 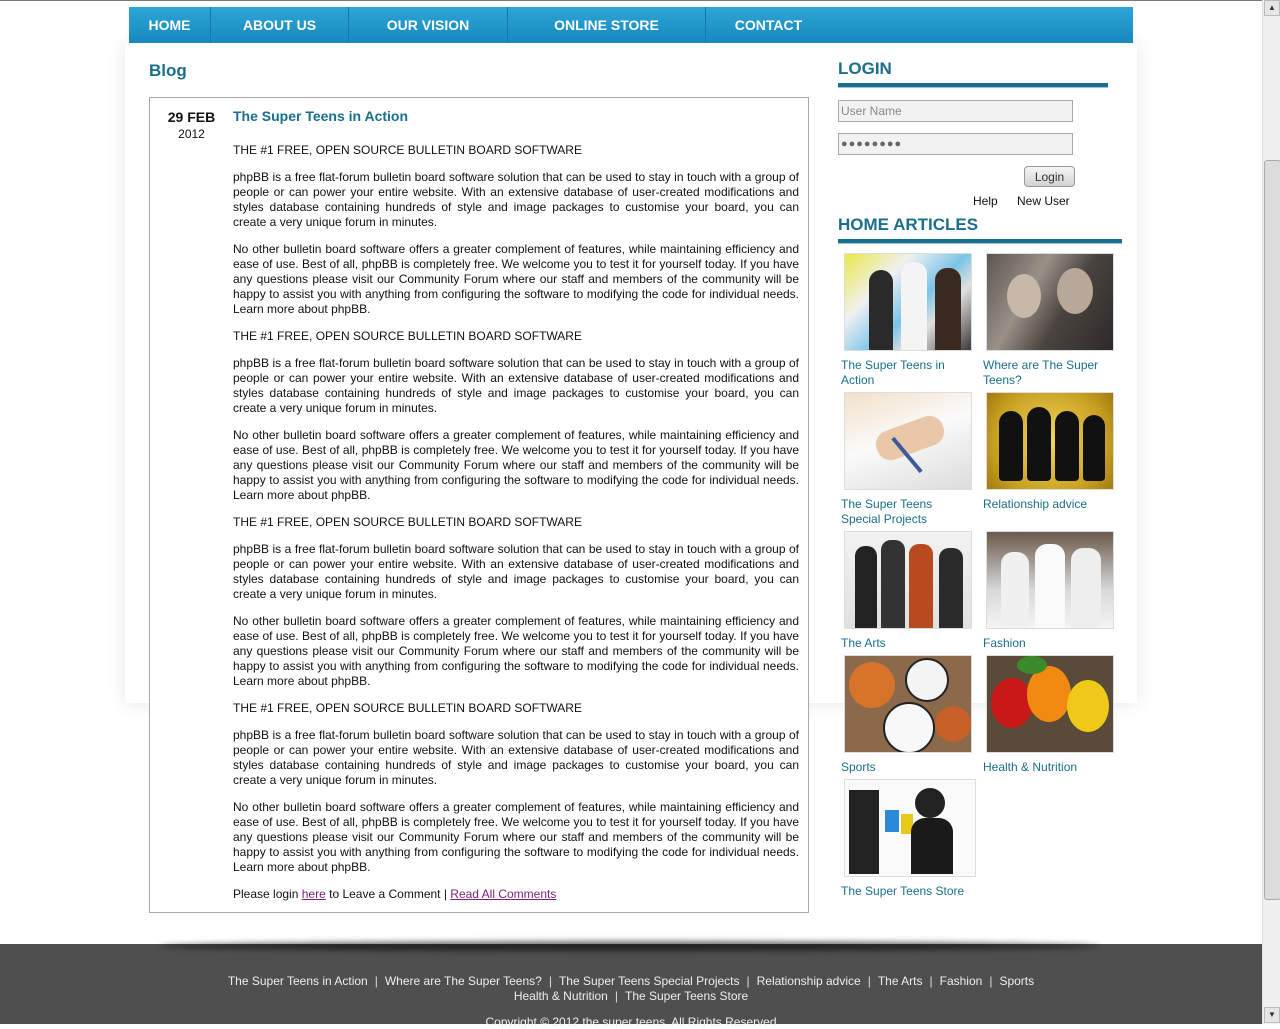 I want to click on login-button: Login, so click(x=1049, y=176).